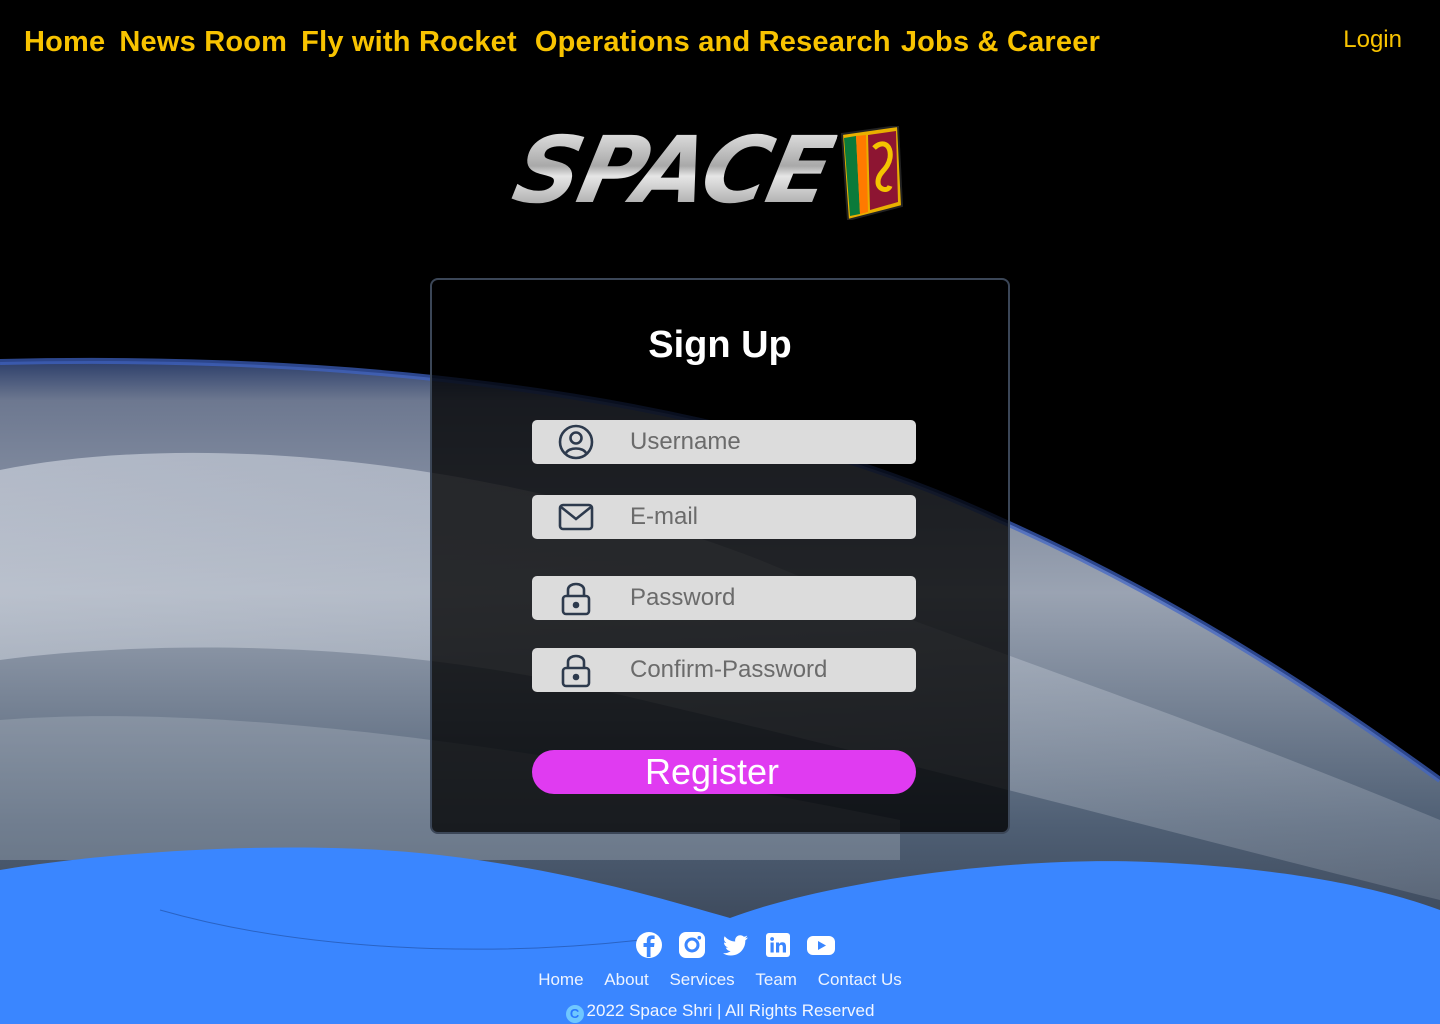 The width and height of the screenshot is (1440, 1024). What do you see at coordinates (1000, 42) in the screenshot?
I see `nav-jobs-and-career: Jobs & Career` at bounding box center [1000, 42].